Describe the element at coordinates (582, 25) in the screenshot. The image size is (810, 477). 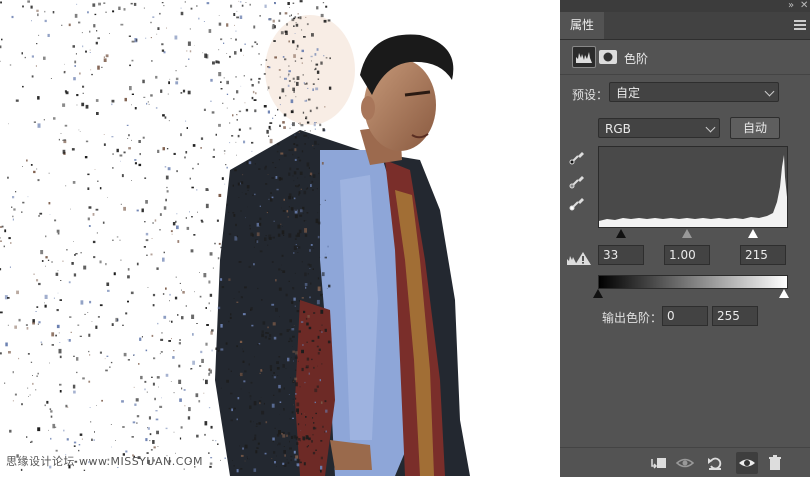
I see `tab-properties: 属性` at that location.